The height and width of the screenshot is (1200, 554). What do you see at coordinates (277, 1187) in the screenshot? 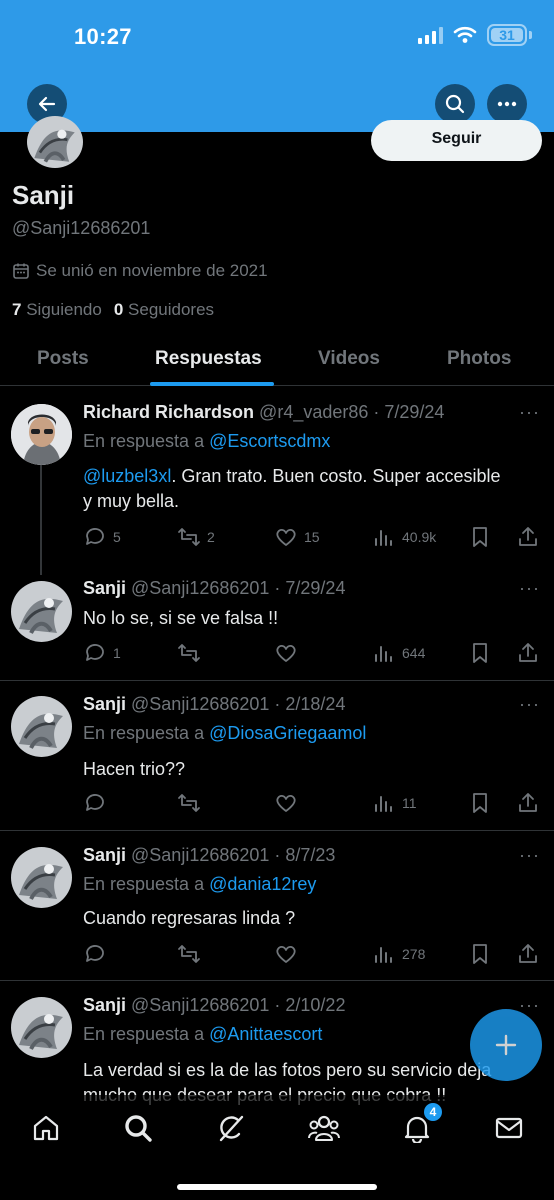
I see `home-indicator` at bounding box center [277, 1187].